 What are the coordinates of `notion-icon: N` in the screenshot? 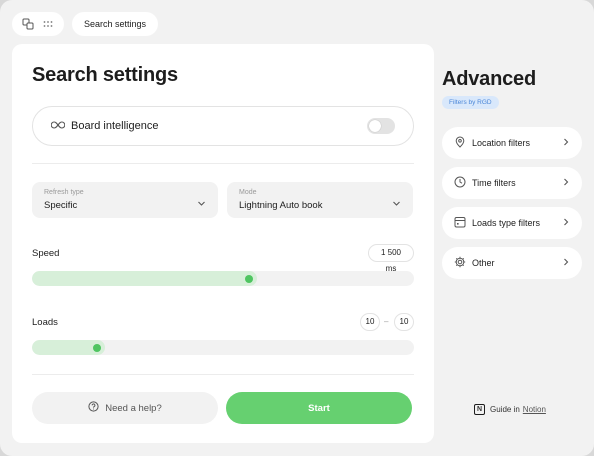 It's located at (479, 409).